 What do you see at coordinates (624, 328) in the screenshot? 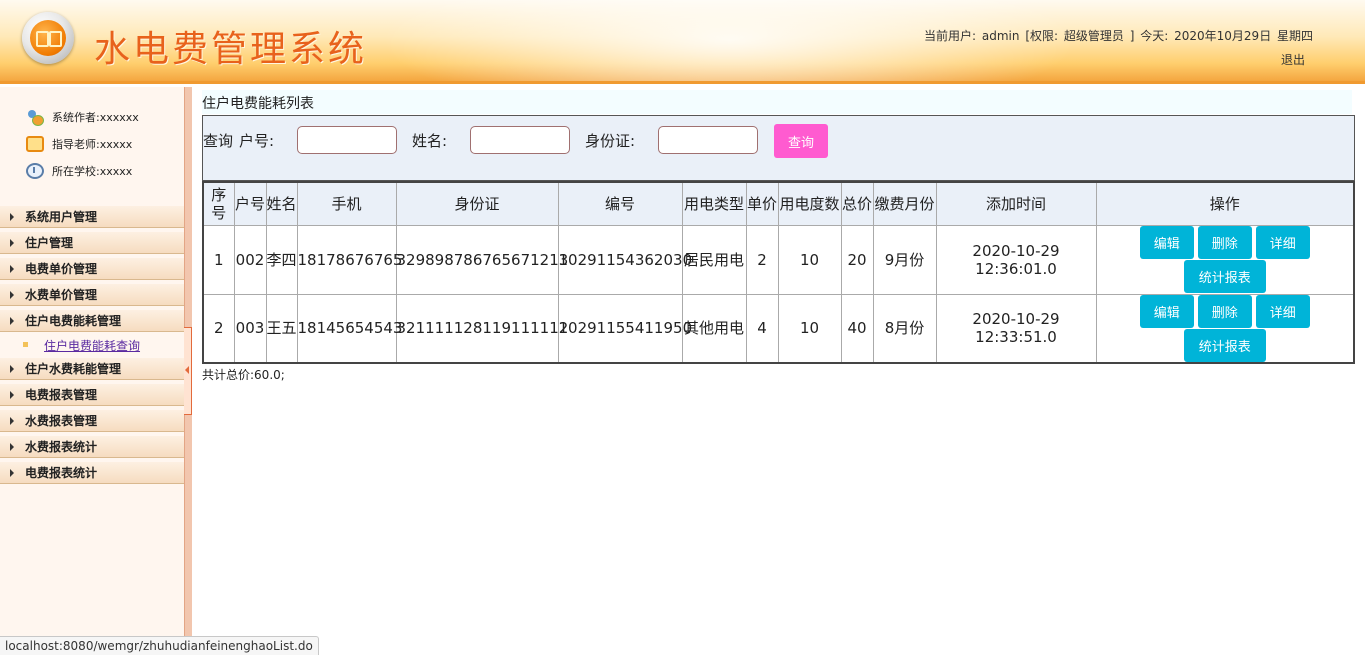
I see `table-cell: 10291155411950` at bounding box center [624, 328].